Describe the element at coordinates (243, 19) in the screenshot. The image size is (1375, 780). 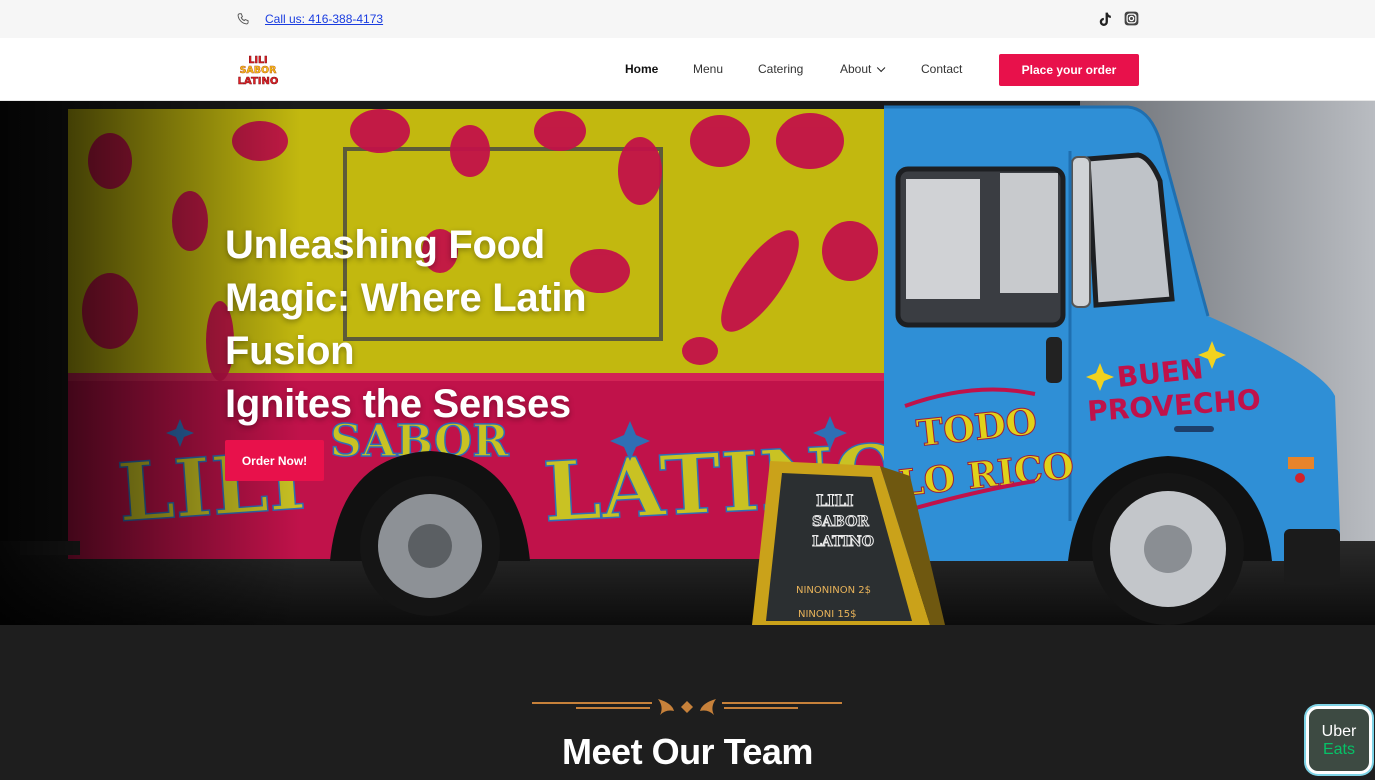
I see `phone-icon` at that location.